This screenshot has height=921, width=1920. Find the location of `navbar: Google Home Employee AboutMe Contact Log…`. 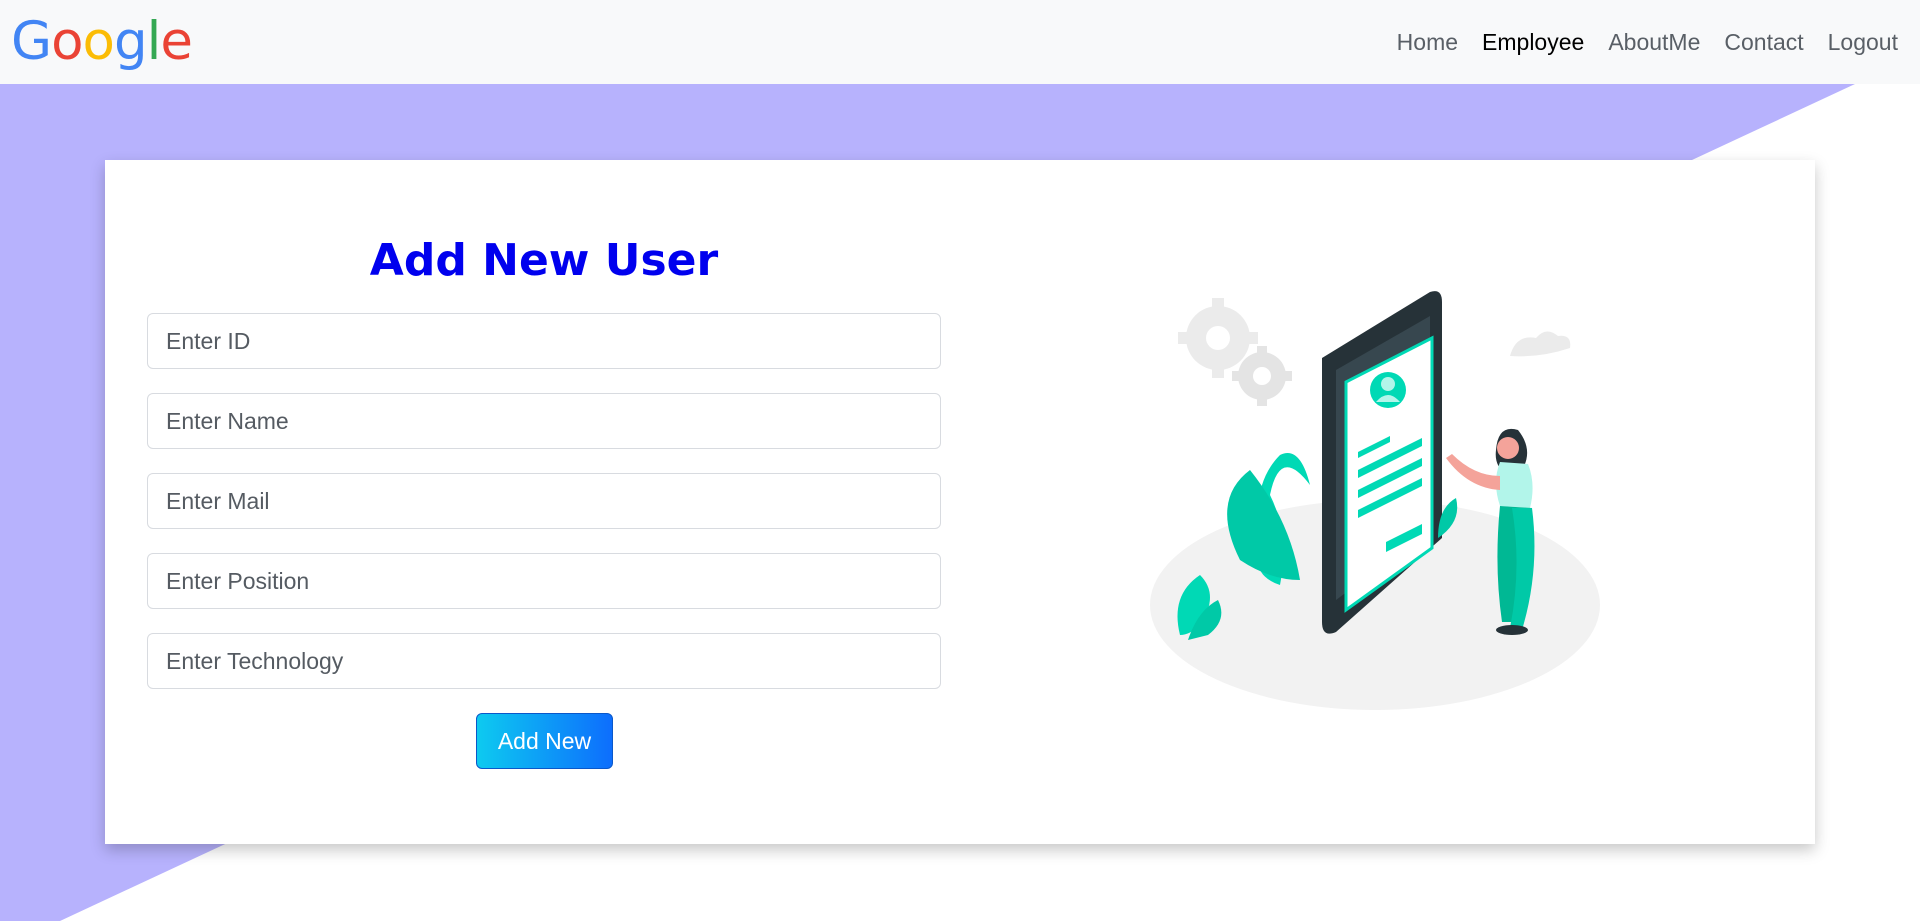

navbar: Google Home Employee AboutMe Contact Log… is located at coordinates (960, 42).